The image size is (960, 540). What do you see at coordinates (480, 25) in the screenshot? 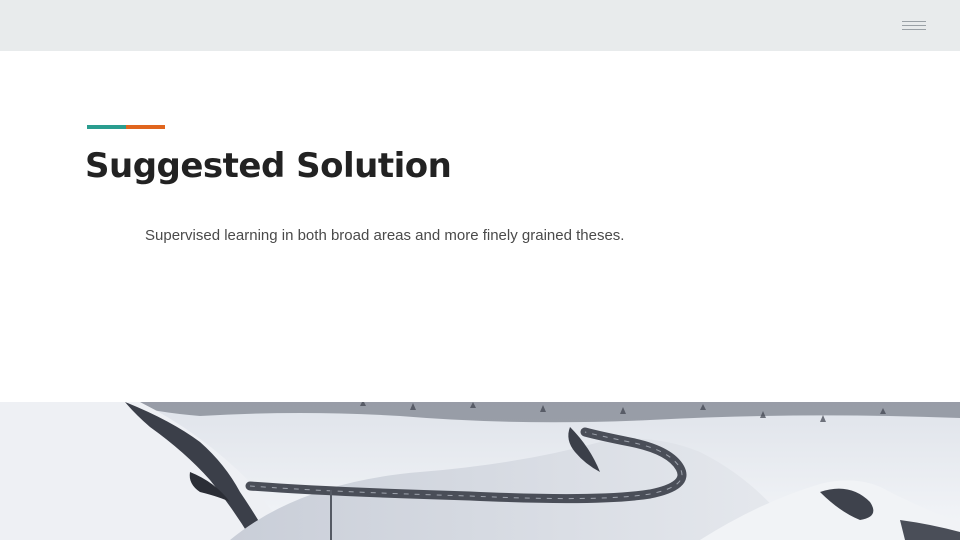
I see `header-band` at bounding box center [480, 25].